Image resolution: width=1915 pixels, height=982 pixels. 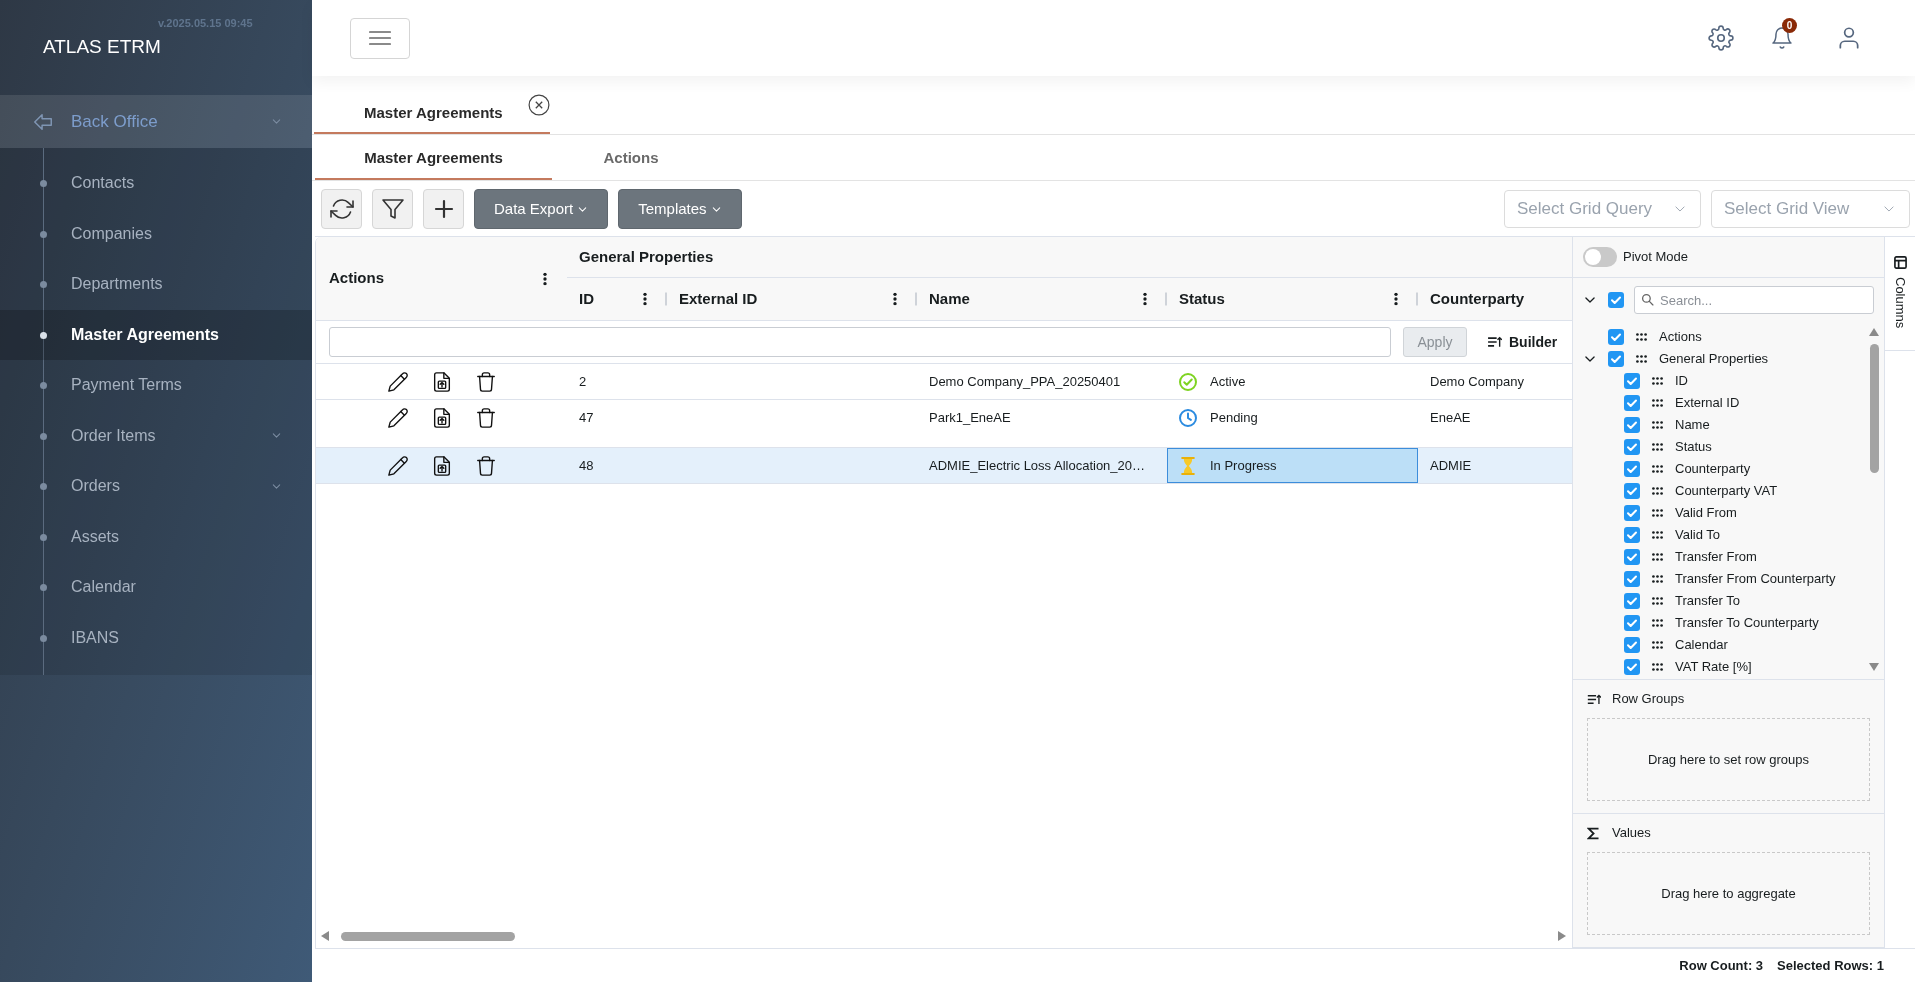 I want to click on sidebar-item: Departments, so click(x=156, y=284).